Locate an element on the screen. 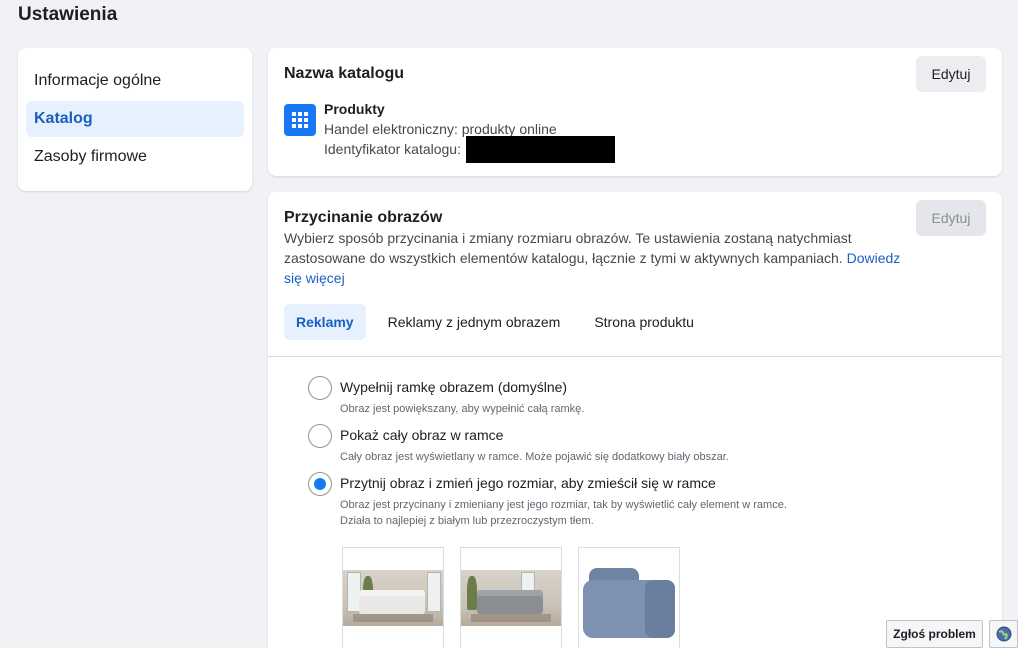 The height and width of the screenshot is (648, 1018). settings-sidebar: Informacje ogólne Katalog Zasoby firmowe is located at coordinates (135, 119).